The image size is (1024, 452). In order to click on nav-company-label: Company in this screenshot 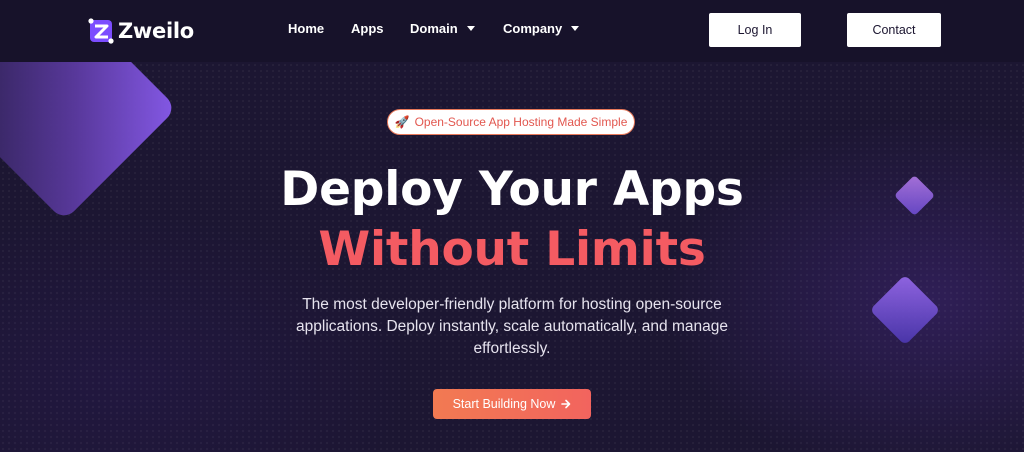, I will do `click(533, 28)`.